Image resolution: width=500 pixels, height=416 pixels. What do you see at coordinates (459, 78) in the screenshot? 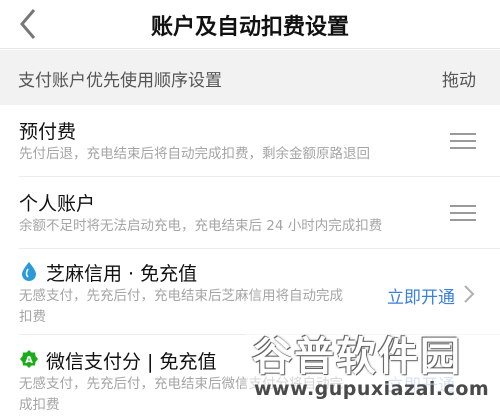
I see `drag-button: 拖动` at bounding box center [459, 78].